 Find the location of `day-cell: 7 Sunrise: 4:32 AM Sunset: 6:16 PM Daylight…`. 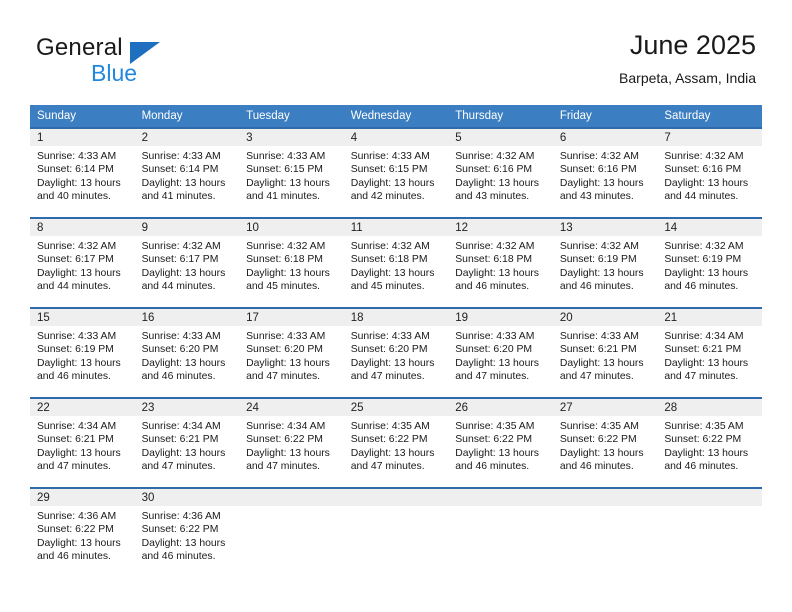

day-cell: 7 Sunrise: 4:32 AM Sunset: 6:16 PM Daylight… is located at coordinates (709, 172).